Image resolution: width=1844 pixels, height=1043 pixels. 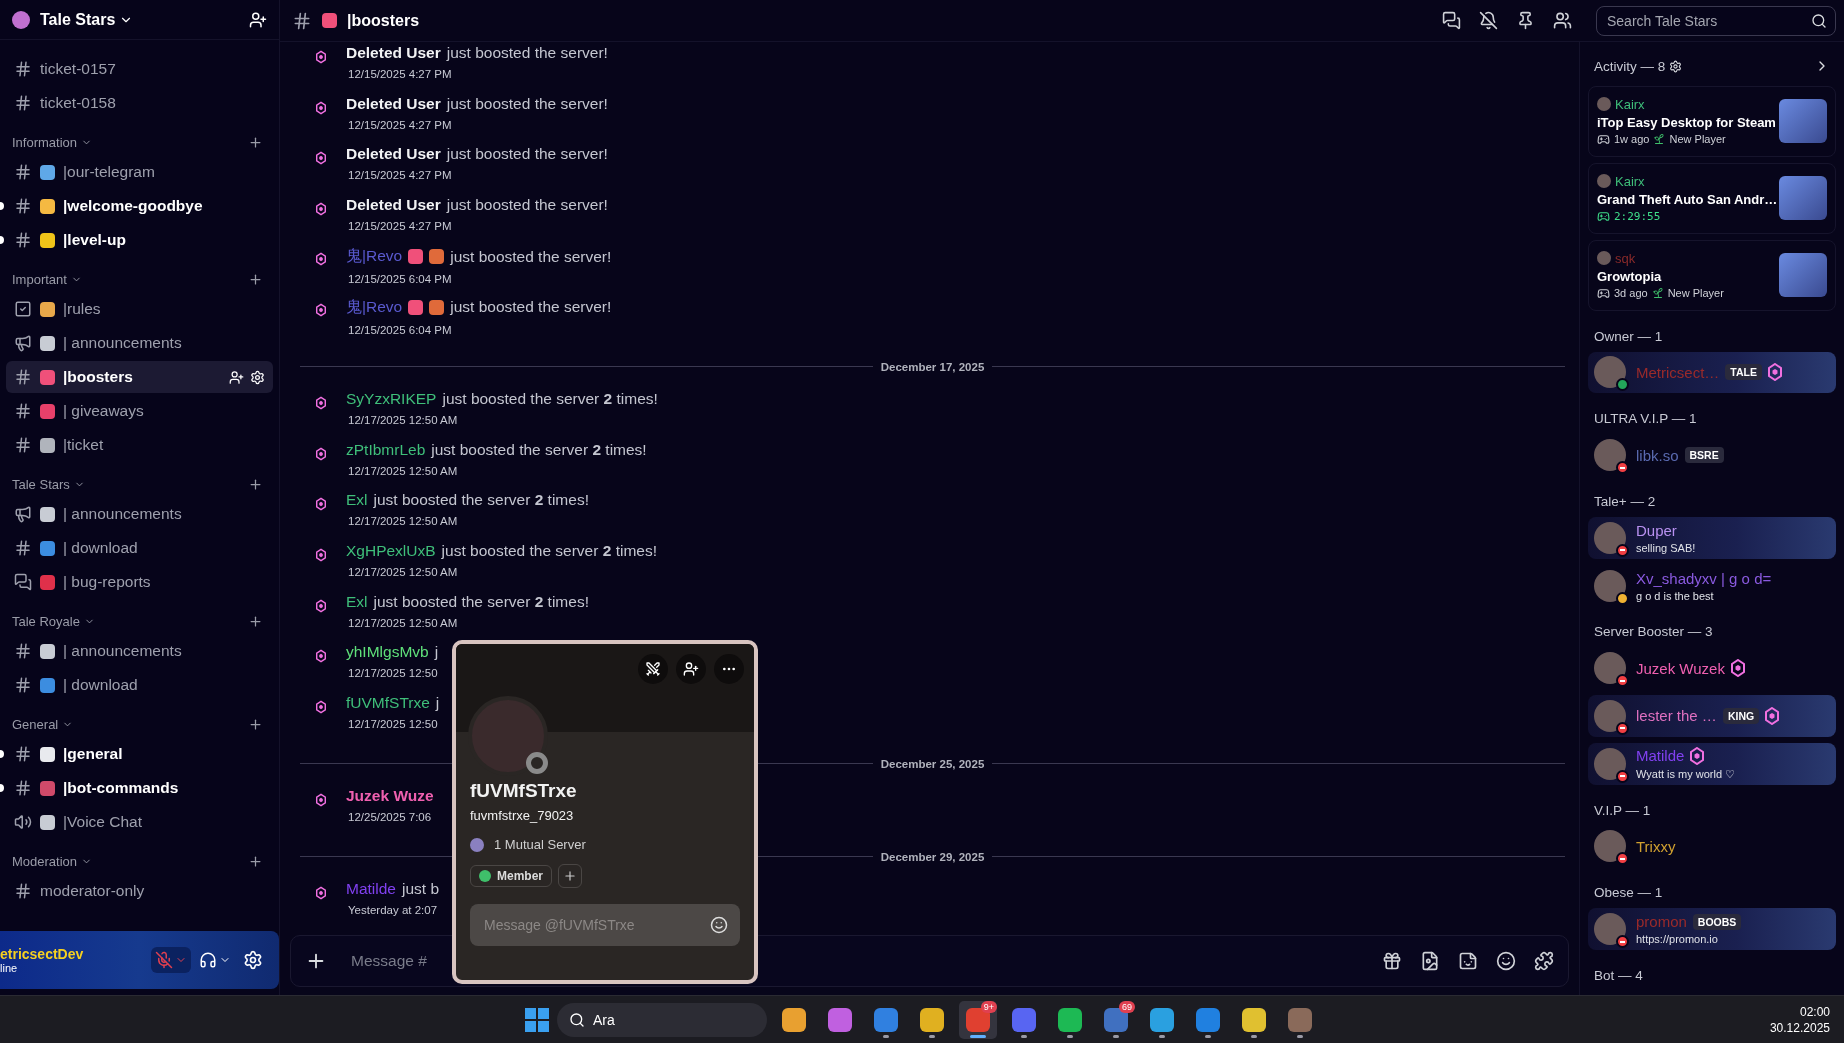 I want to click on bell-off-icon, so click(x=1488, y=20).